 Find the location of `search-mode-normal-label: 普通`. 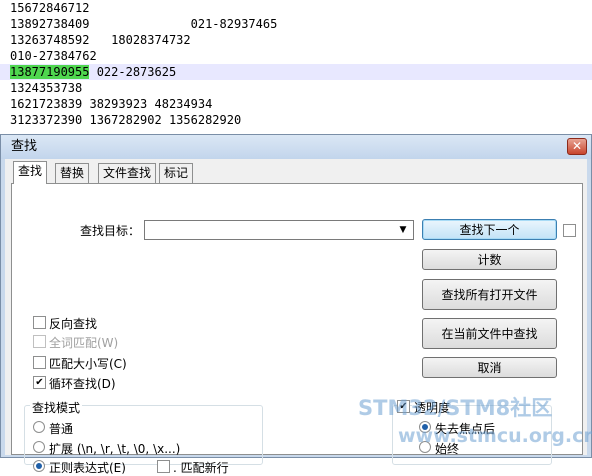

search-mode-normal-label: 普通 is located at coordinates (61, 429).